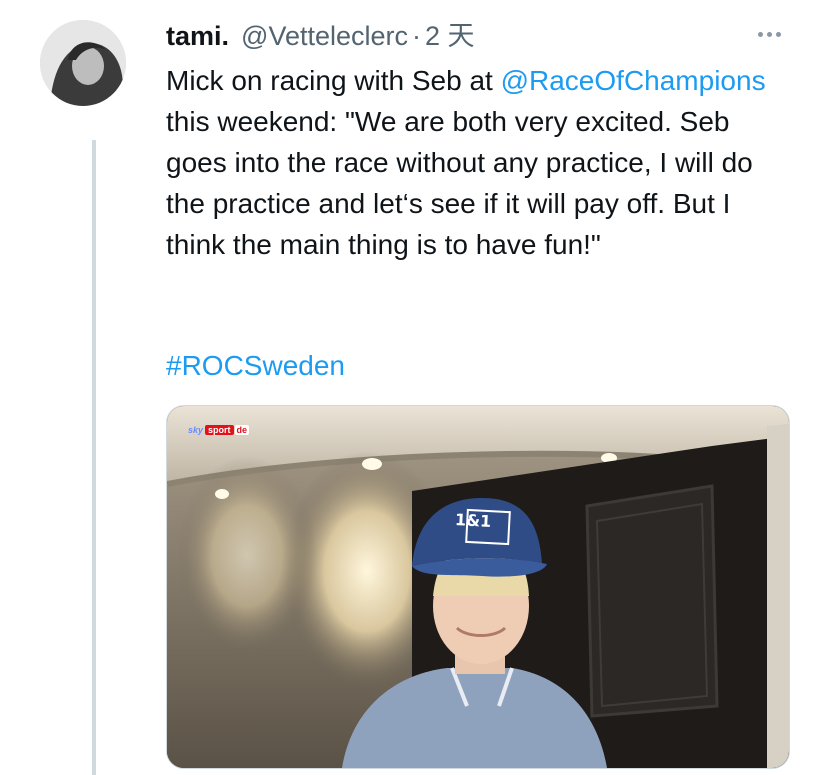 This screenshot has width=828, height=775. What do you see at coordinates (255, 365) in the screenshot?
I see `hashtag-link: #ROCSweden` at bounding box center [255, 365].